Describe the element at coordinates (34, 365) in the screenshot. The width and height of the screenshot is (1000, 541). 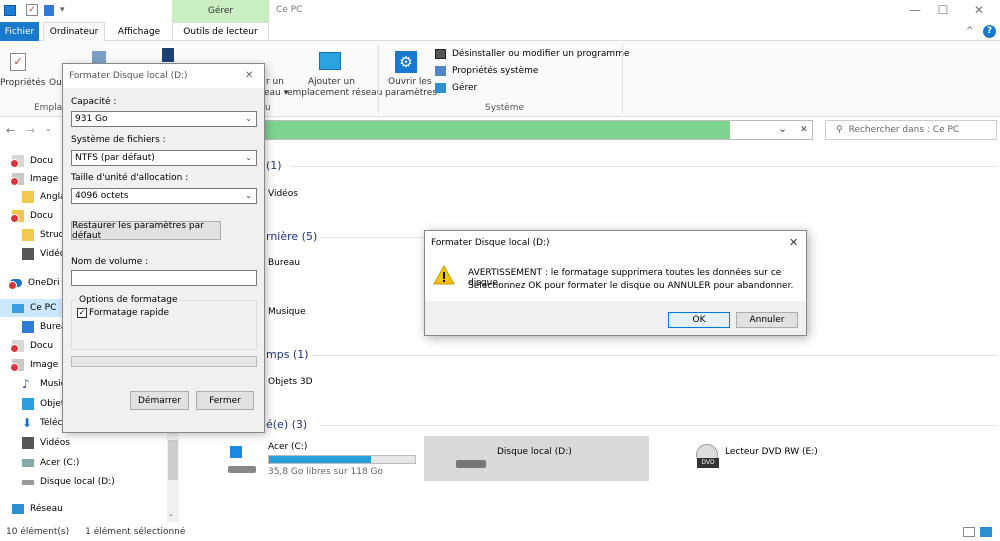
I see `nav-item-images-2: Image` at that location.